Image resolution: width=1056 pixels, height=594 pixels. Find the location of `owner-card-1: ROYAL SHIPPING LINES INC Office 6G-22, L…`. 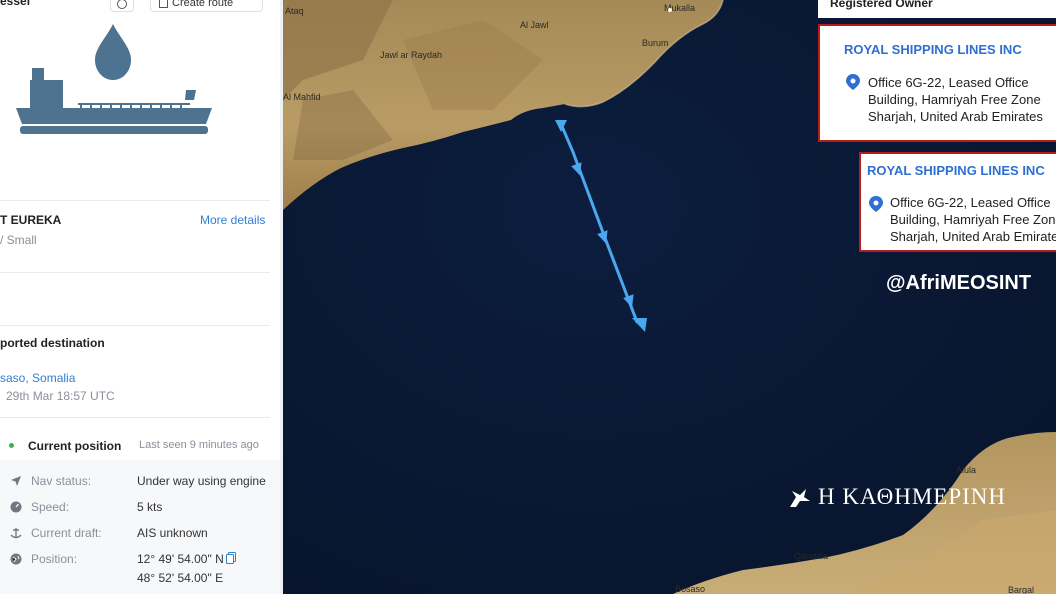

owner-card-1: ROYAL SHIPPING LINES INC Office 6G-22, L… is located at coordinates (937, 83).